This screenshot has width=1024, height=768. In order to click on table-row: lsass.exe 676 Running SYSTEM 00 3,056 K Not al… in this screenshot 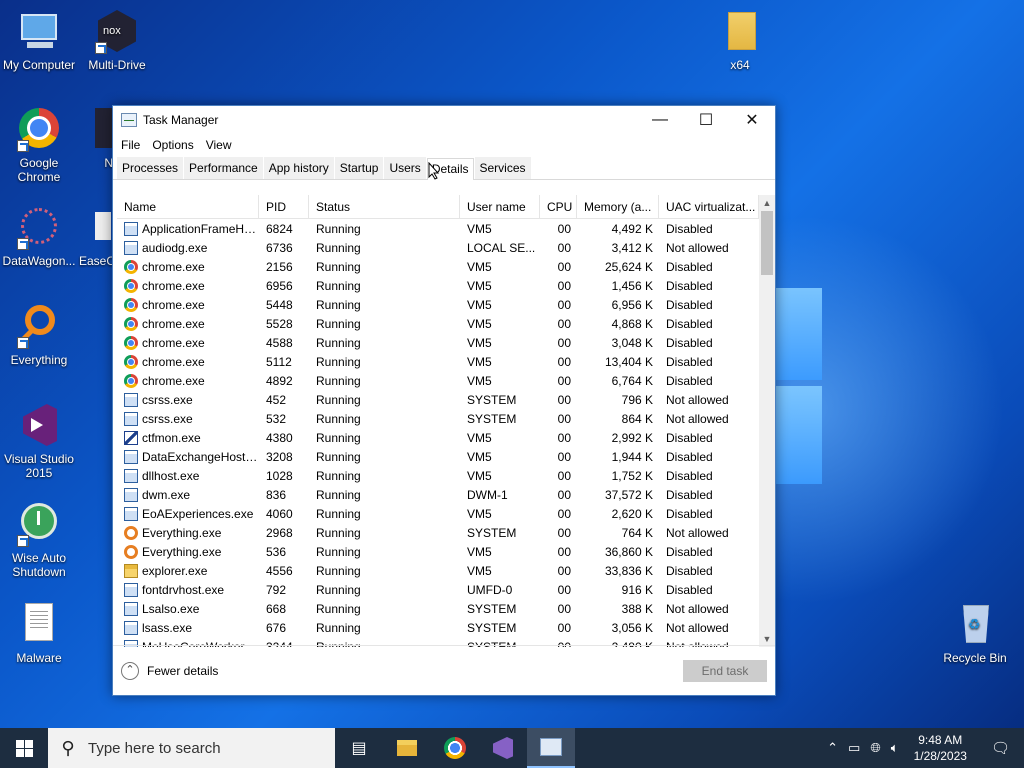, I will do `click(445, 627)`.